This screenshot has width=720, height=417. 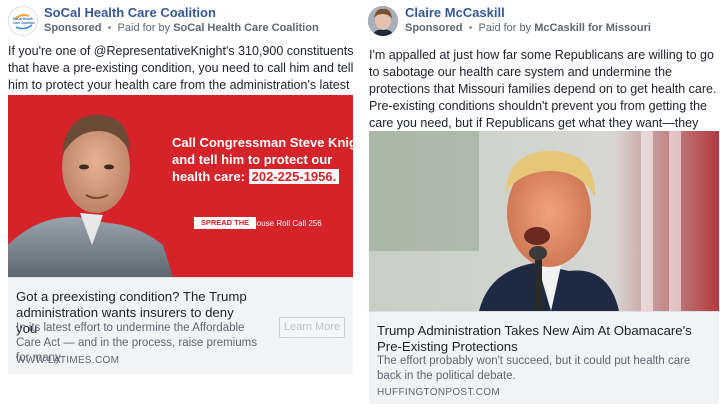 What do you see at coordinates (262, 142) in the screenshot?
I see `ad-headline-line-1: Call Congressman Steve Knight` at bounding box center [262, 142].